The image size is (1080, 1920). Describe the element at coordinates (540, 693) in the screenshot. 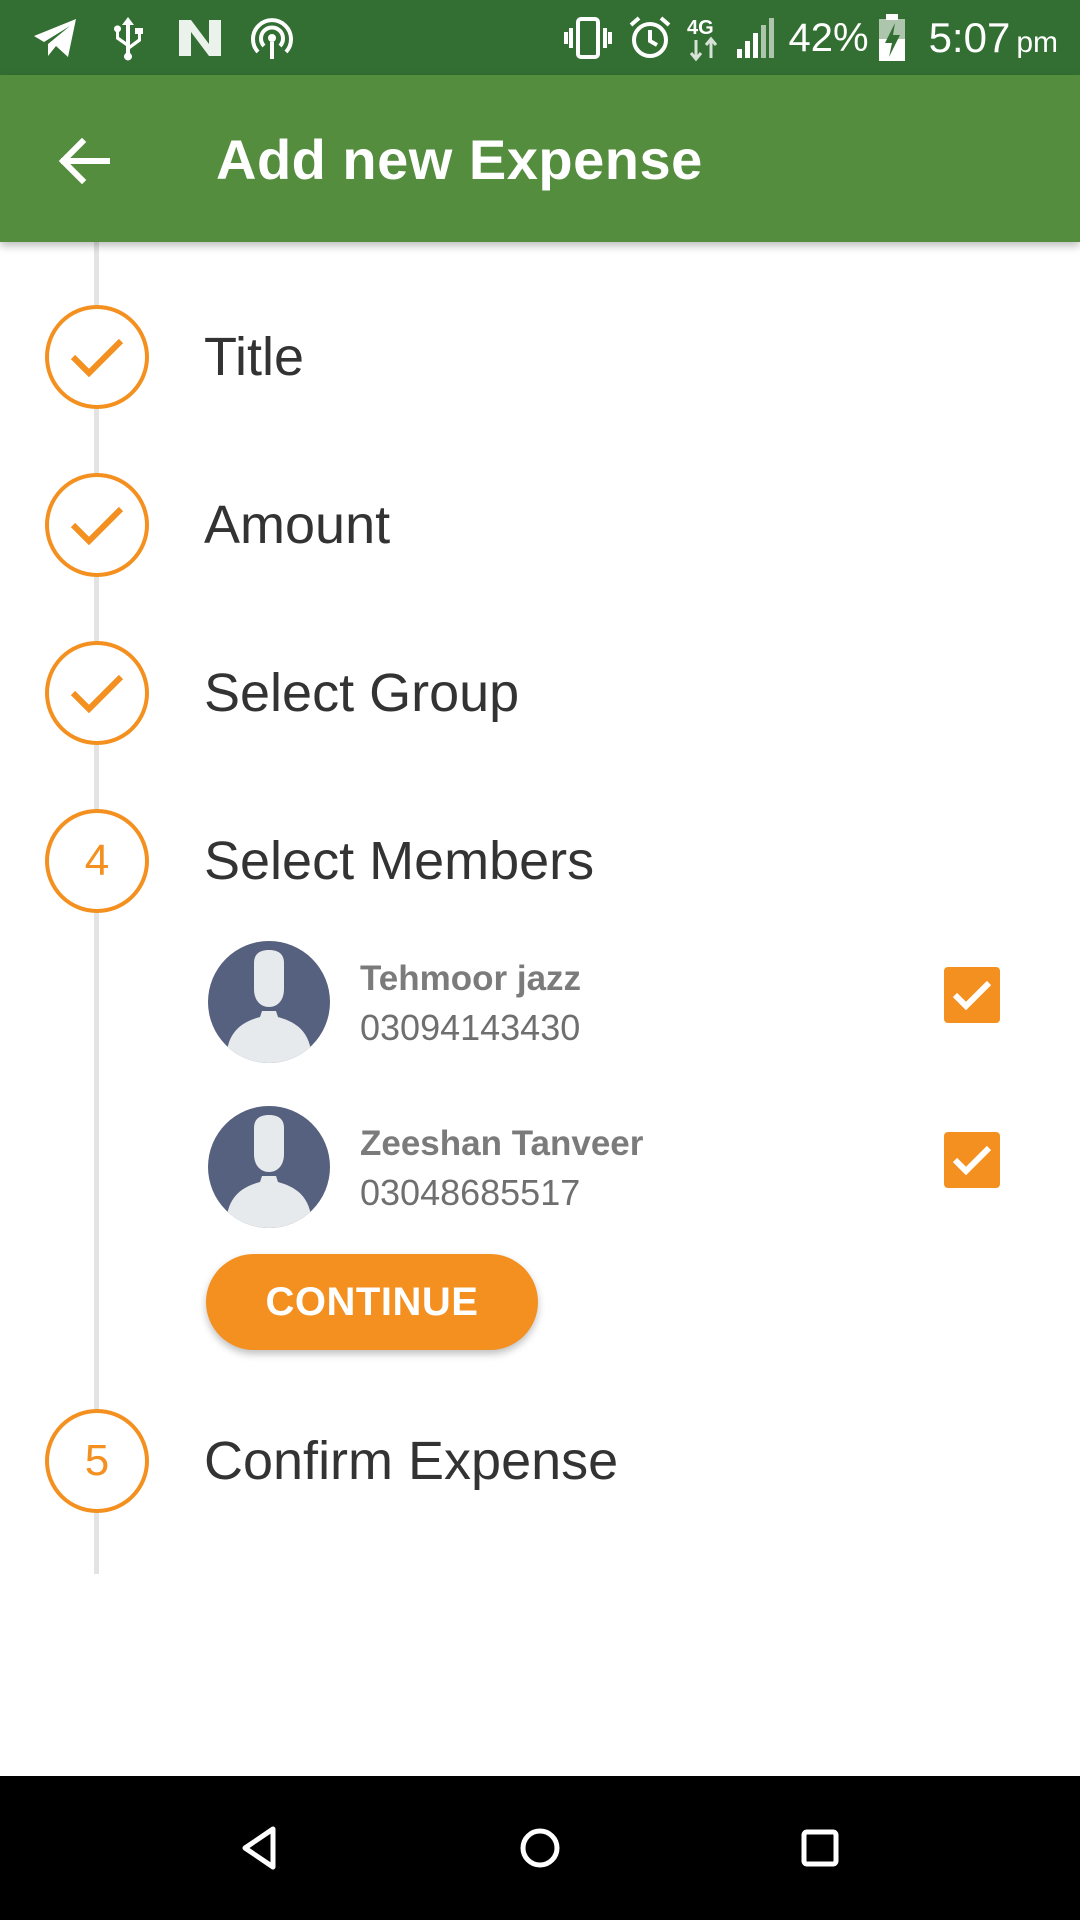

I see `step-select-group: Select Group` at that location.